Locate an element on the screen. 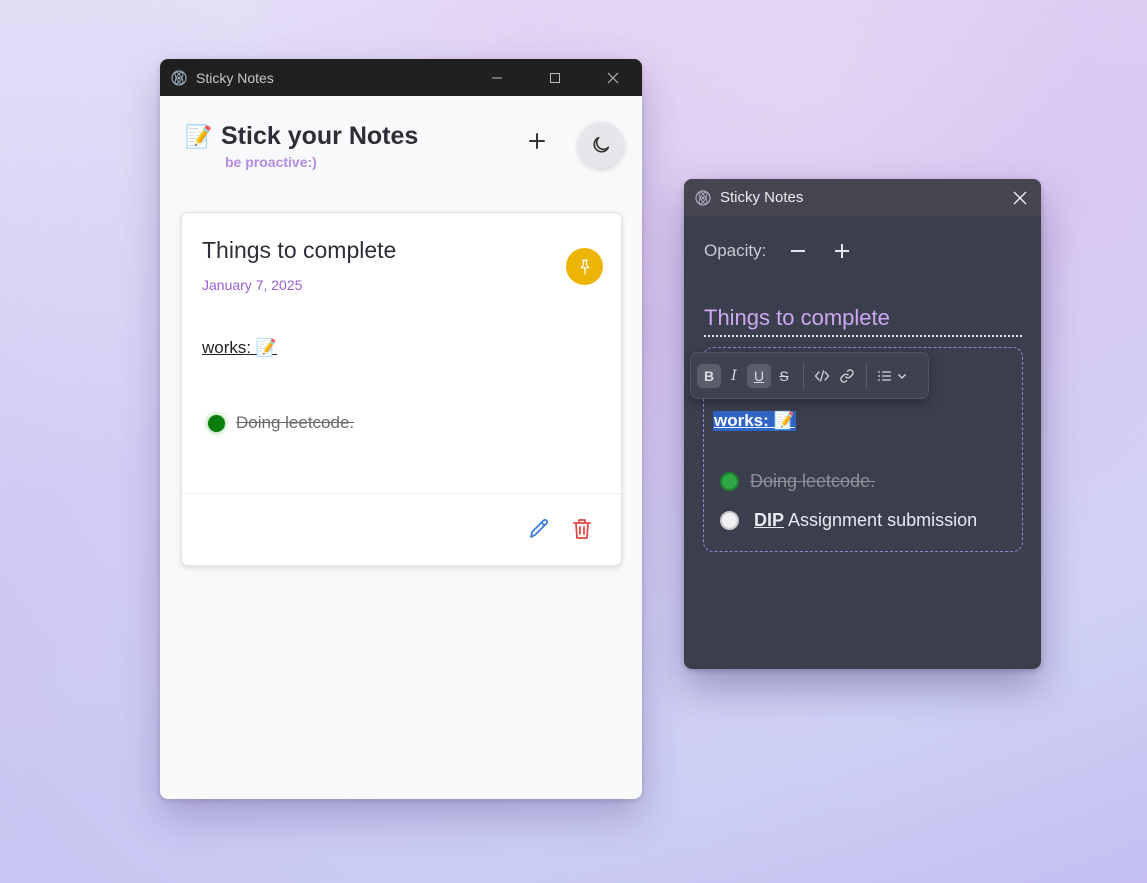  todo-rest-text: Assignment submission is located at coordinates (881, 520).